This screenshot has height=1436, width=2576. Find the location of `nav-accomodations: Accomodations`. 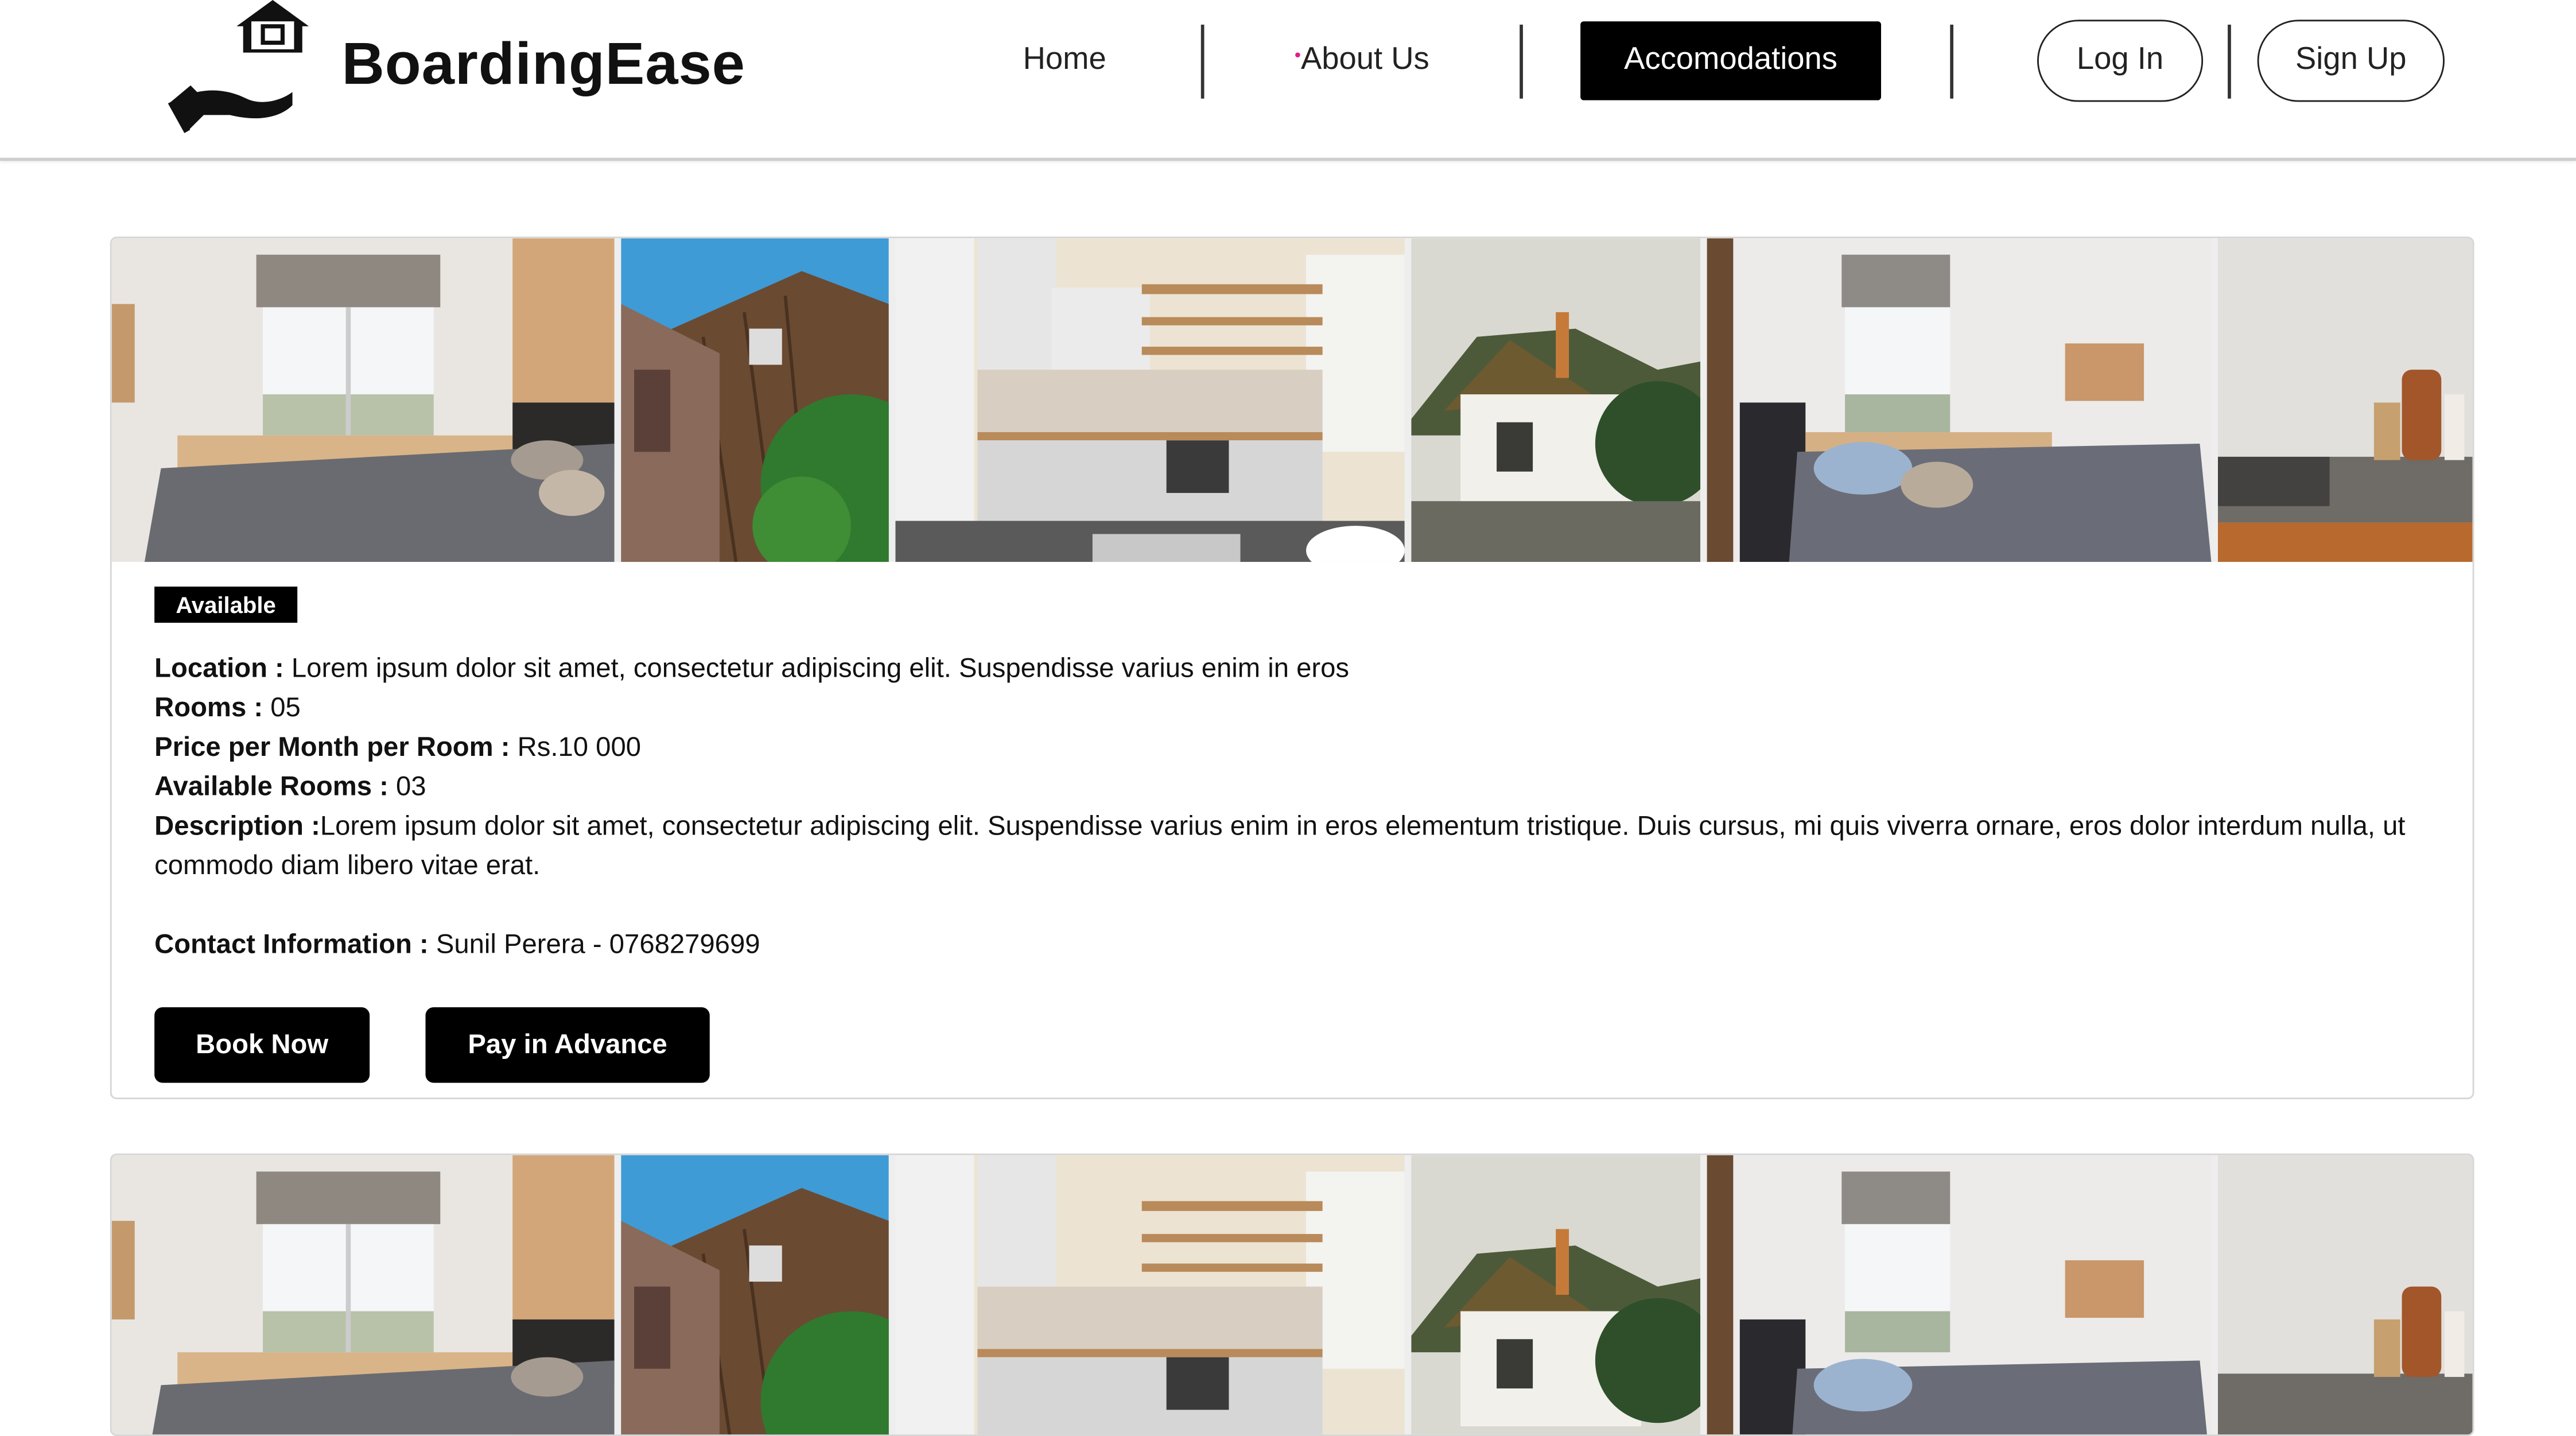

nav-accomodations: Accomodations is located at coordinates (1731, 60).